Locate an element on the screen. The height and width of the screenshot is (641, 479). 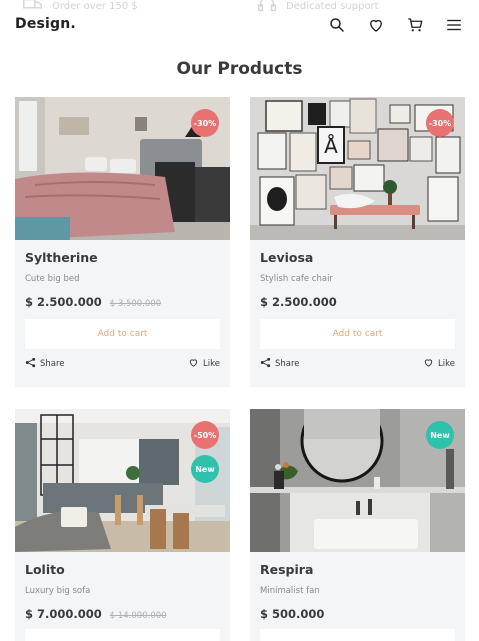
price-row: $ 2.500.000 $ 3.500.000 is located at coordinates (93, 302).